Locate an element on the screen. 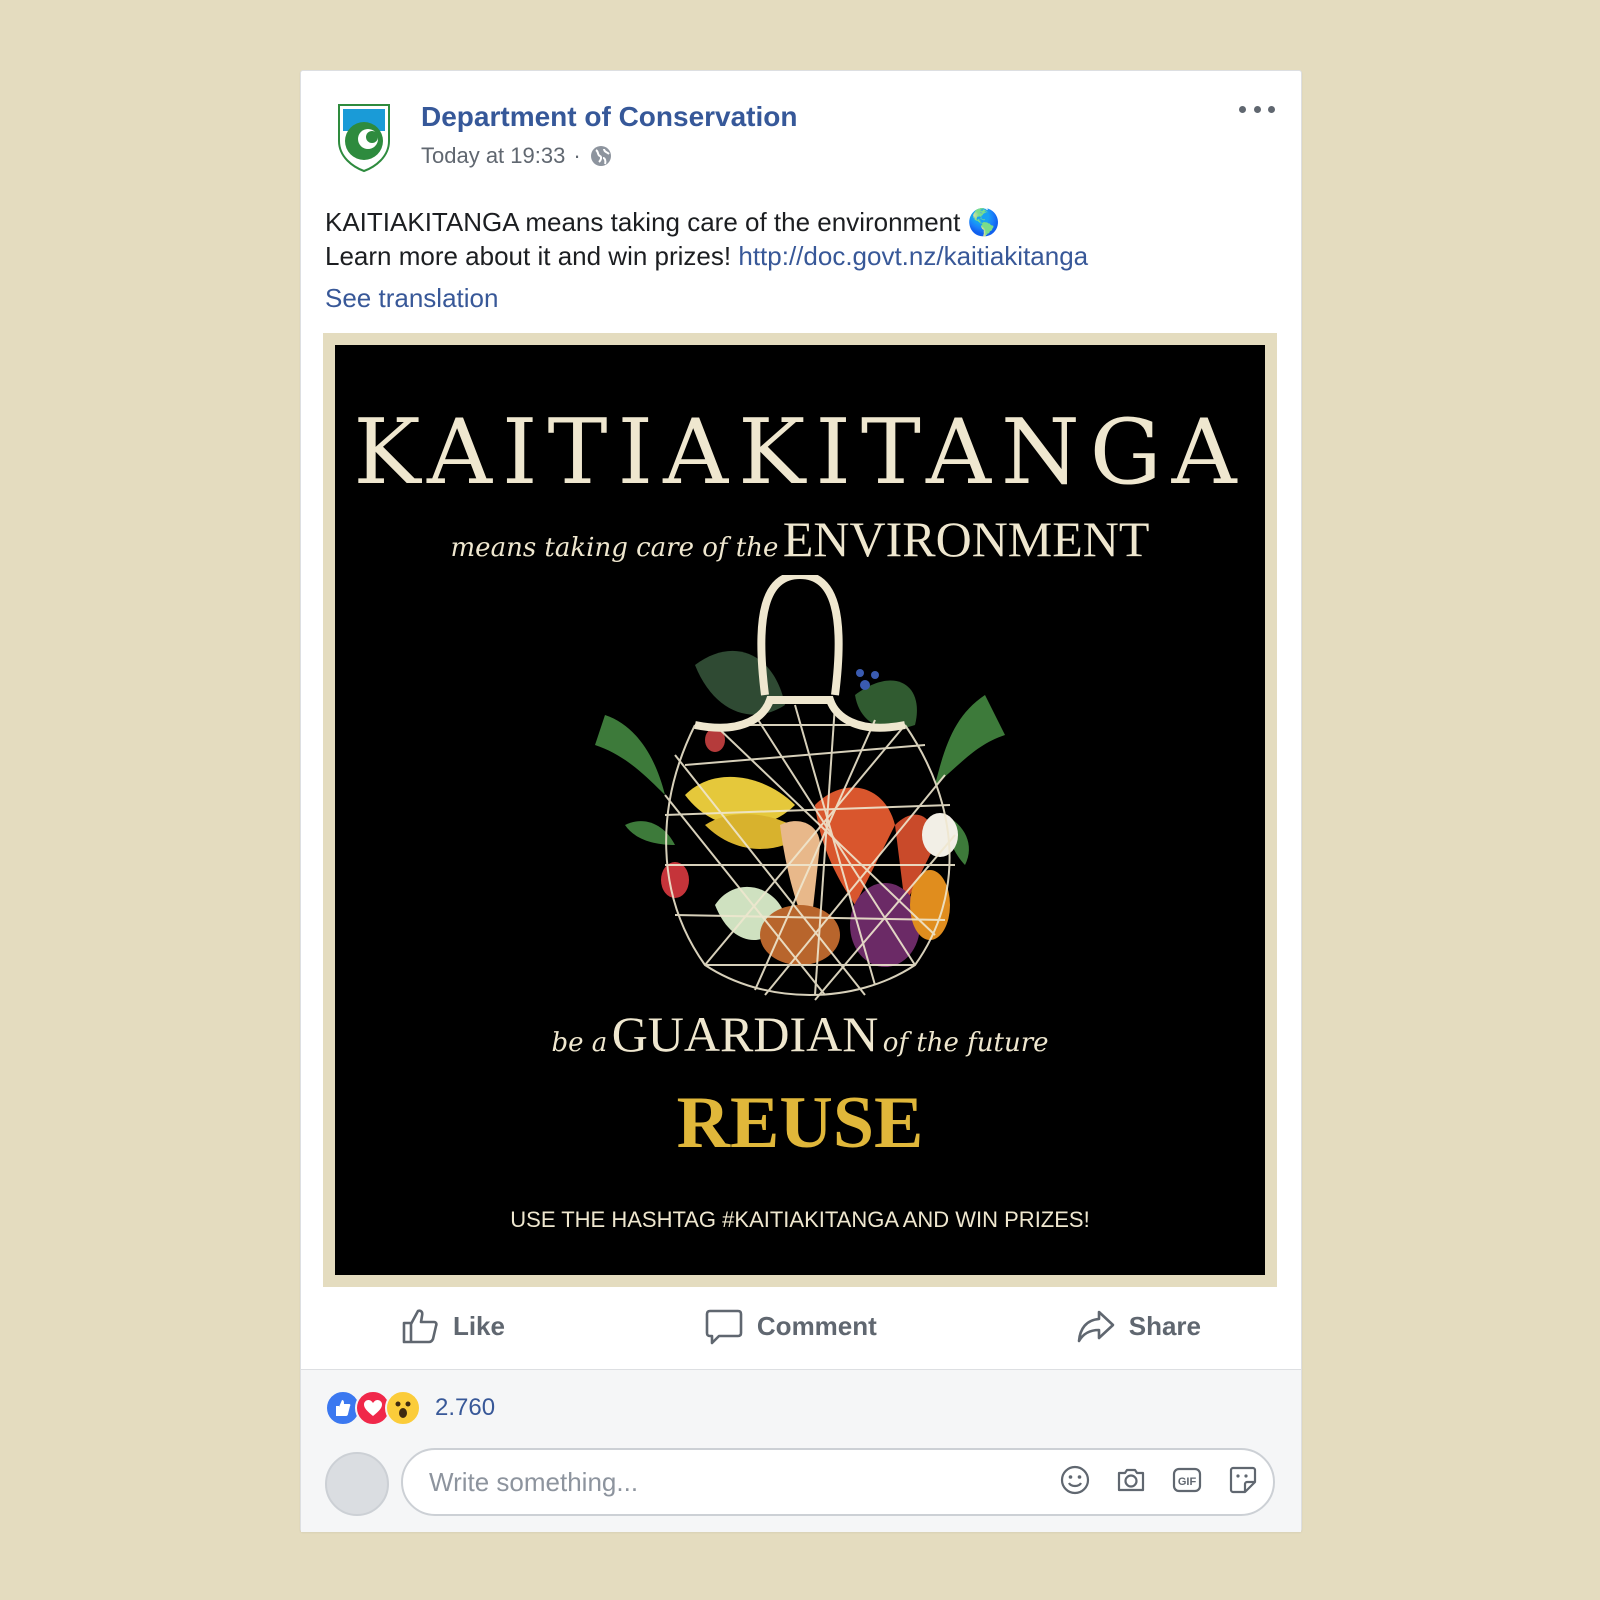 This screenshot has width=1600, height=1600. reaction-summary: 2.760 is located at coordinates (410, 1408).